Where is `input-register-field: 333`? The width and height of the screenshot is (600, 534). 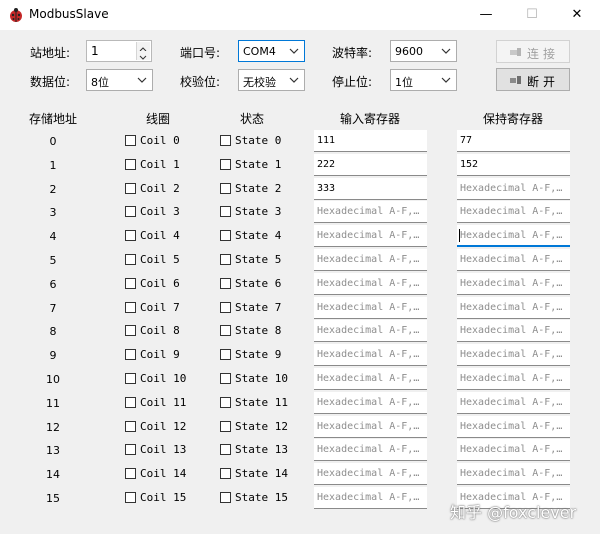
input-register-field: 333 is located at coordinates (370, 189).